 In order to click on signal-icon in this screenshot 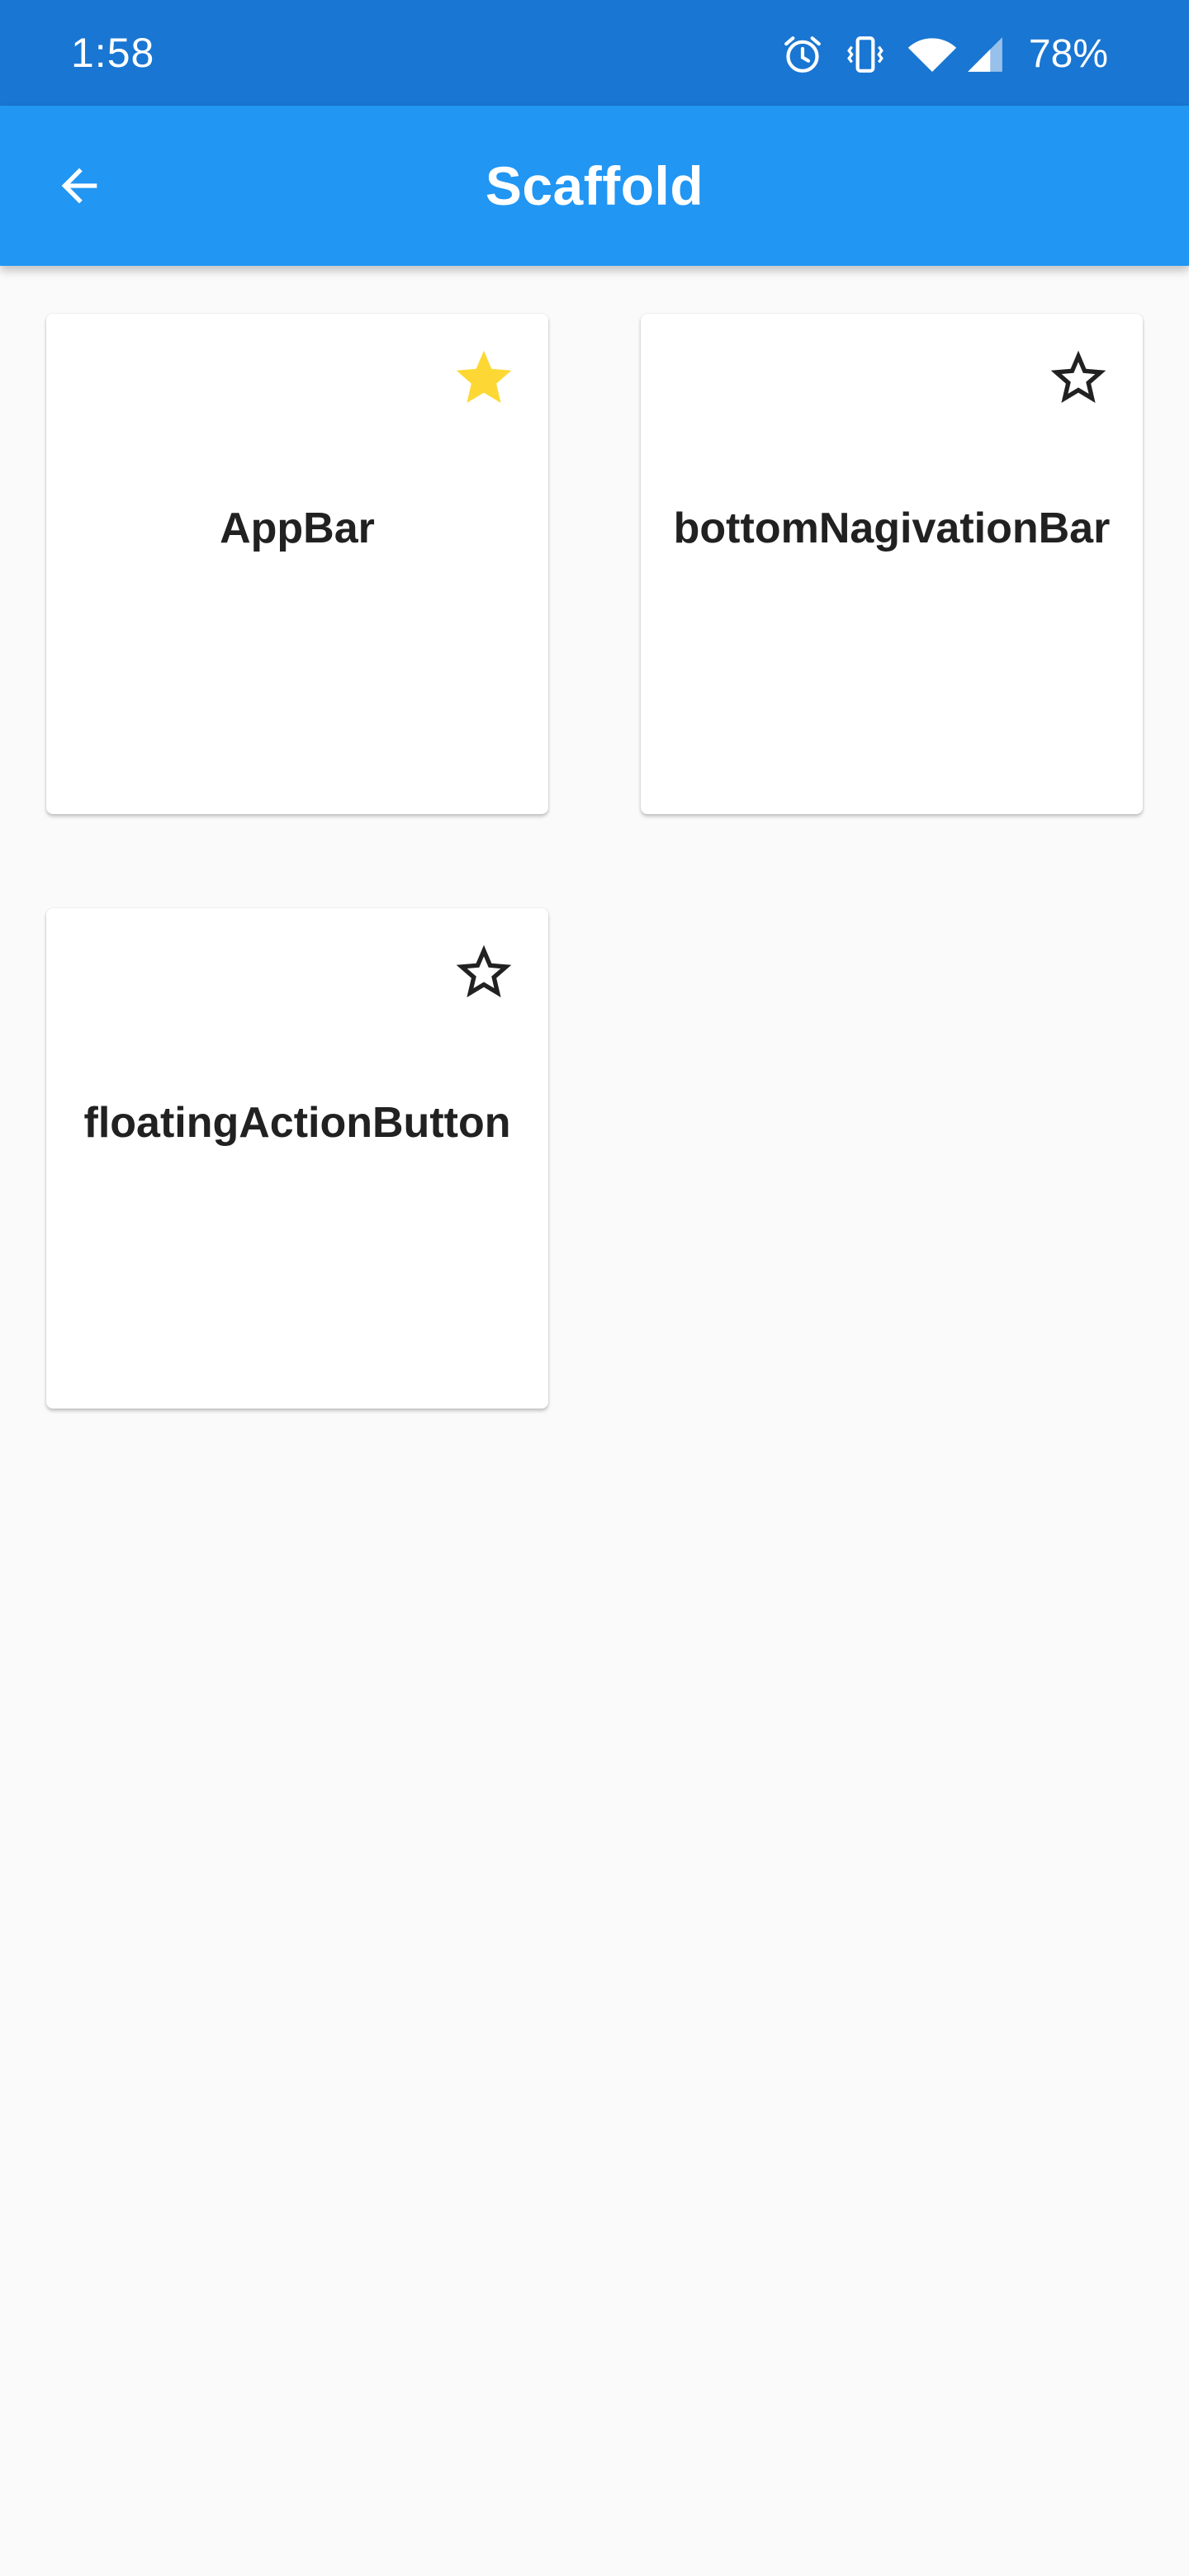, I will do `click(985, 54)`.